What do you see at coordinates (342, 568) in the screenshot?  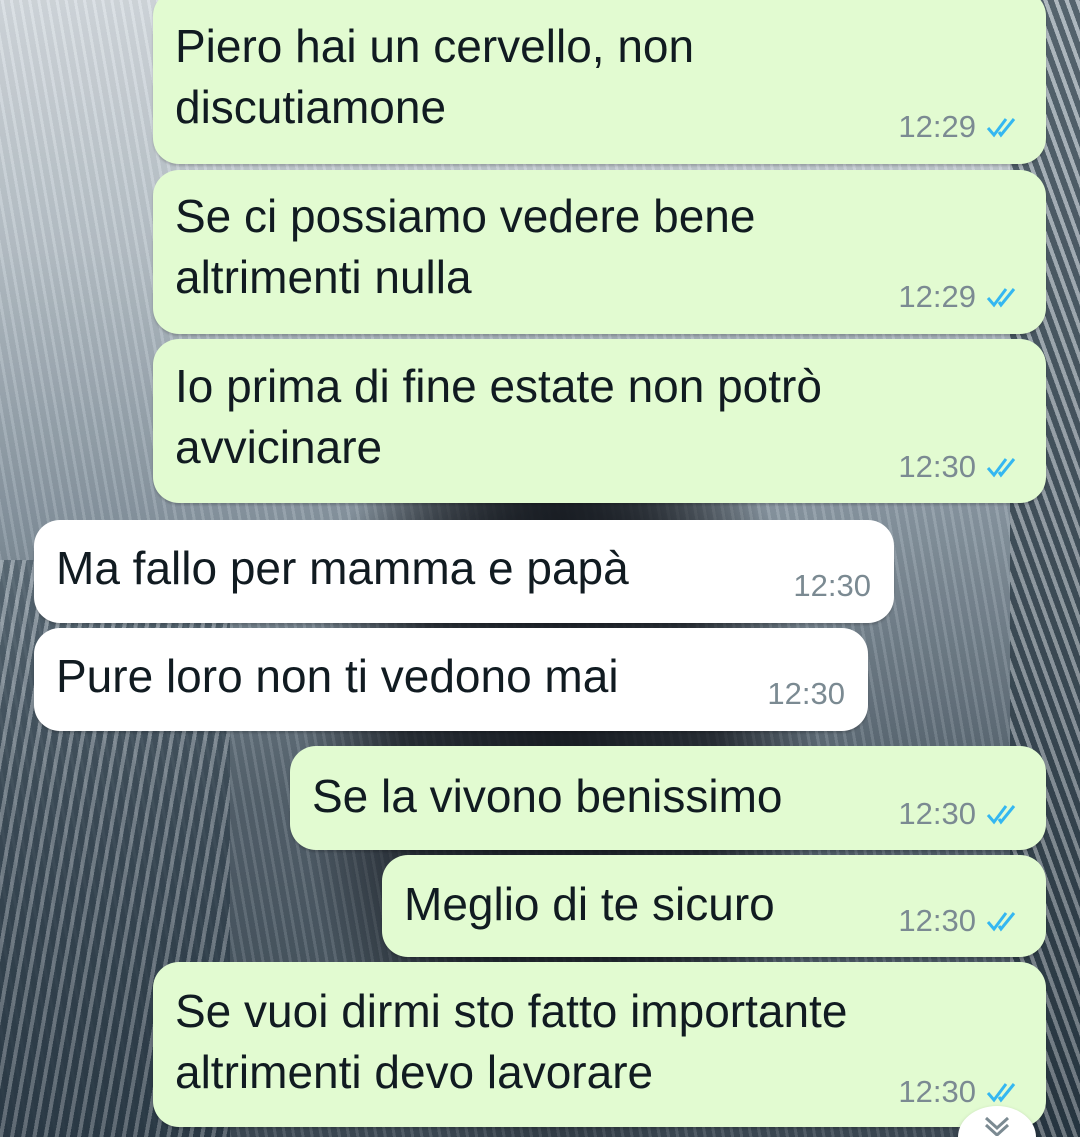 I see `message-text: Ma fallo per mamma e papà` at bounding box center [342, 568].